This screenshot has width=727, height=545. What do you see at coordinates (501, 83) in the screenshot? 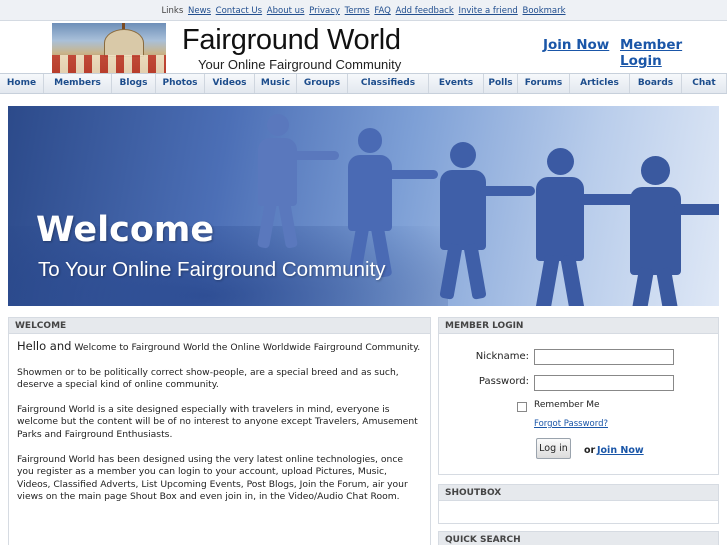
I see `nav-item-polls: Polls` at bounding box center [501, 83].